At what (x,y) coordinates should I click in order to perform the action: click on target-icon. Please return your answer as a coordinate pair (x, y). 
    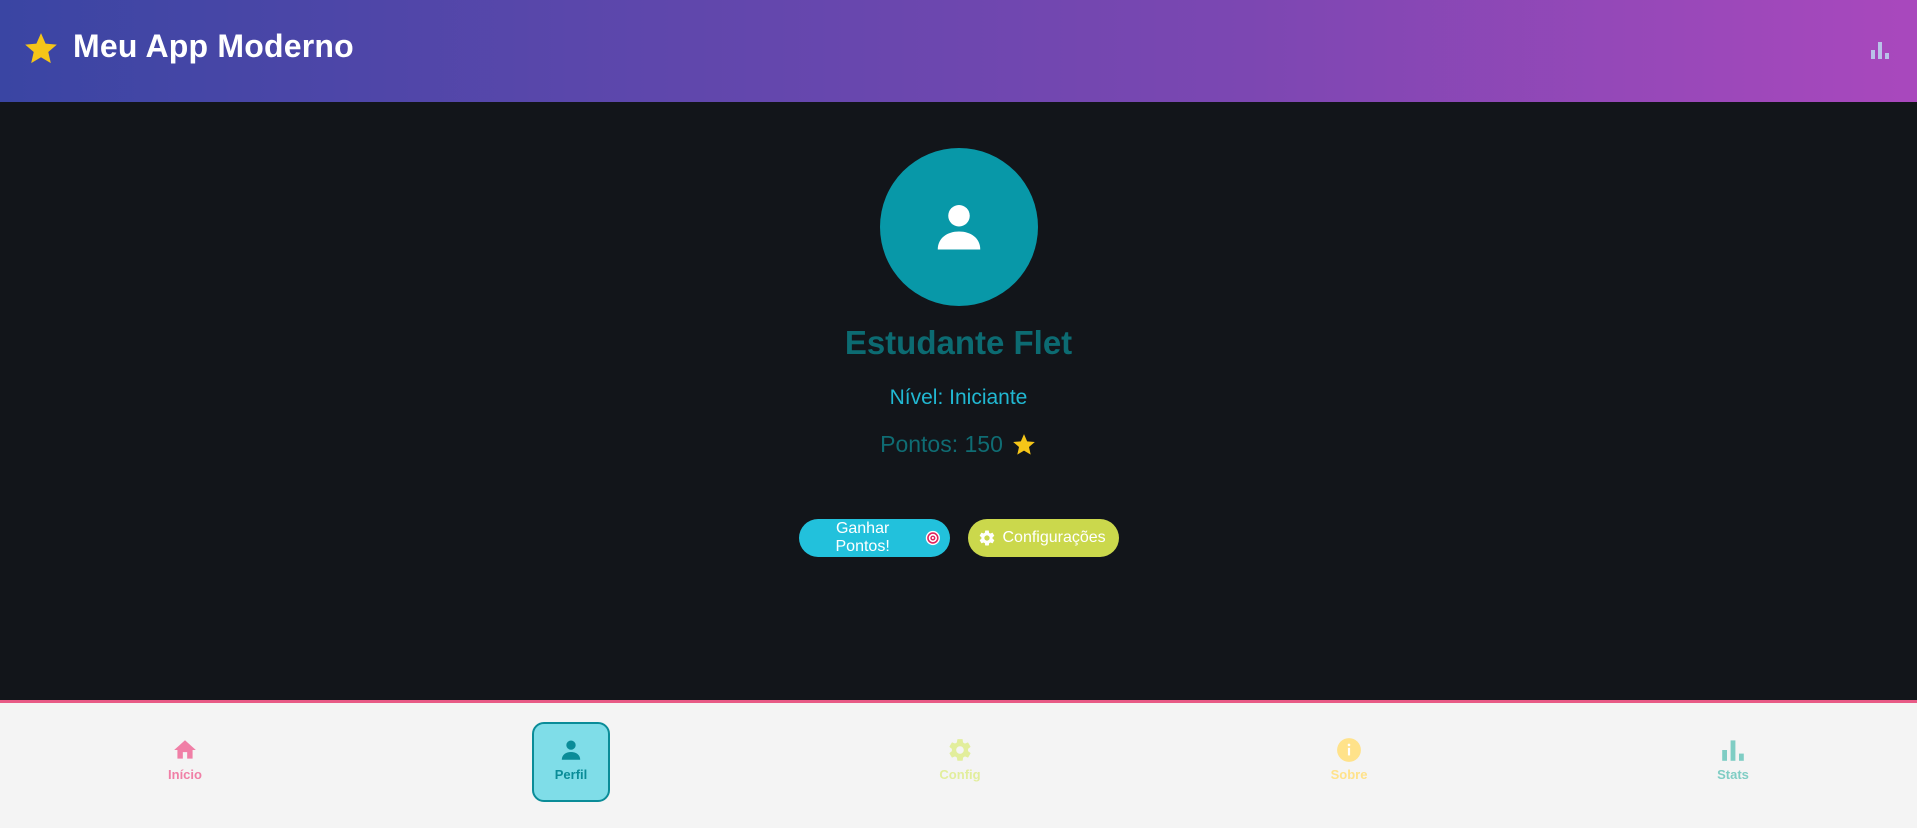
    Looking at the image, I should click on (932, 538).